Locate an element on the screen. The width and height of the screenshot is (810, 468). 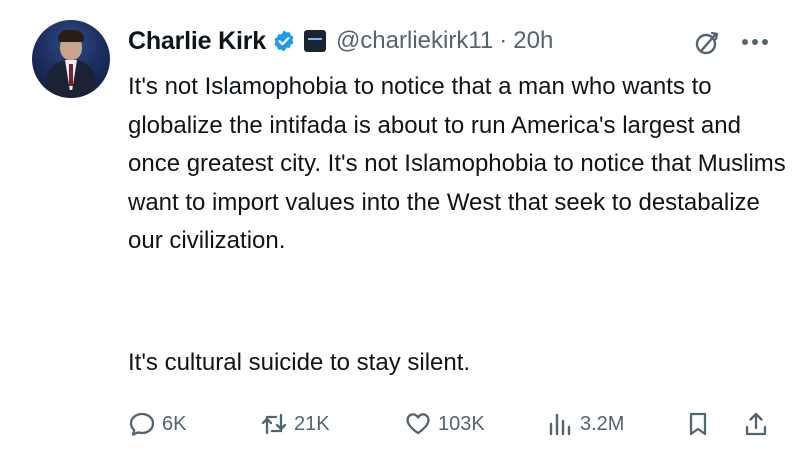
bookmark-button is located at coordinates (698, 424).